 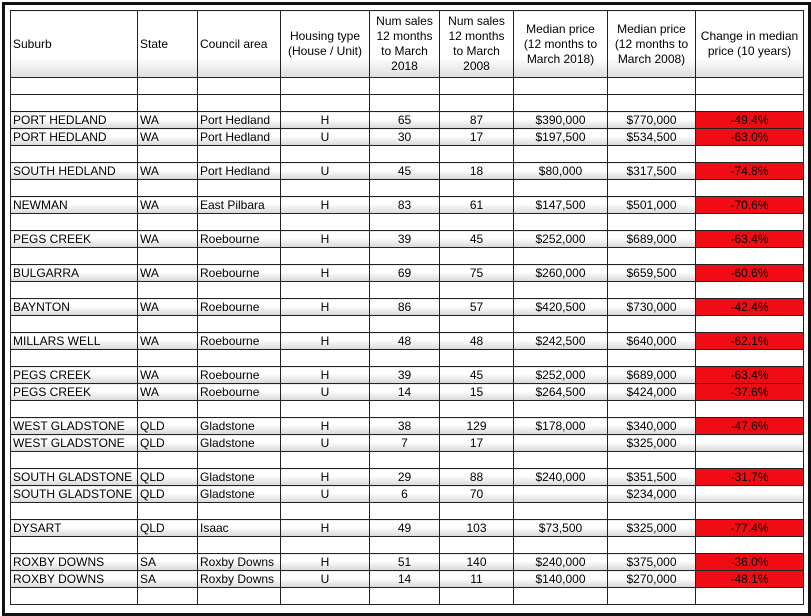 What do you see at coordinates (560, 528) in the screenshot?
I see `median-2018-cell: $73,500` at bounding box center [560, 528].